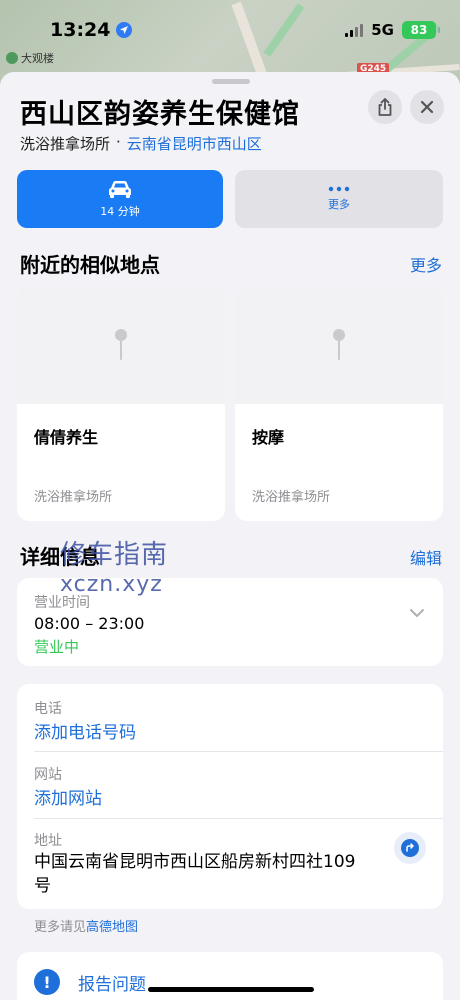 This screenshot has height=1000, width=460. I want to click on add-website-link: 添加网站, so click(68, 796).